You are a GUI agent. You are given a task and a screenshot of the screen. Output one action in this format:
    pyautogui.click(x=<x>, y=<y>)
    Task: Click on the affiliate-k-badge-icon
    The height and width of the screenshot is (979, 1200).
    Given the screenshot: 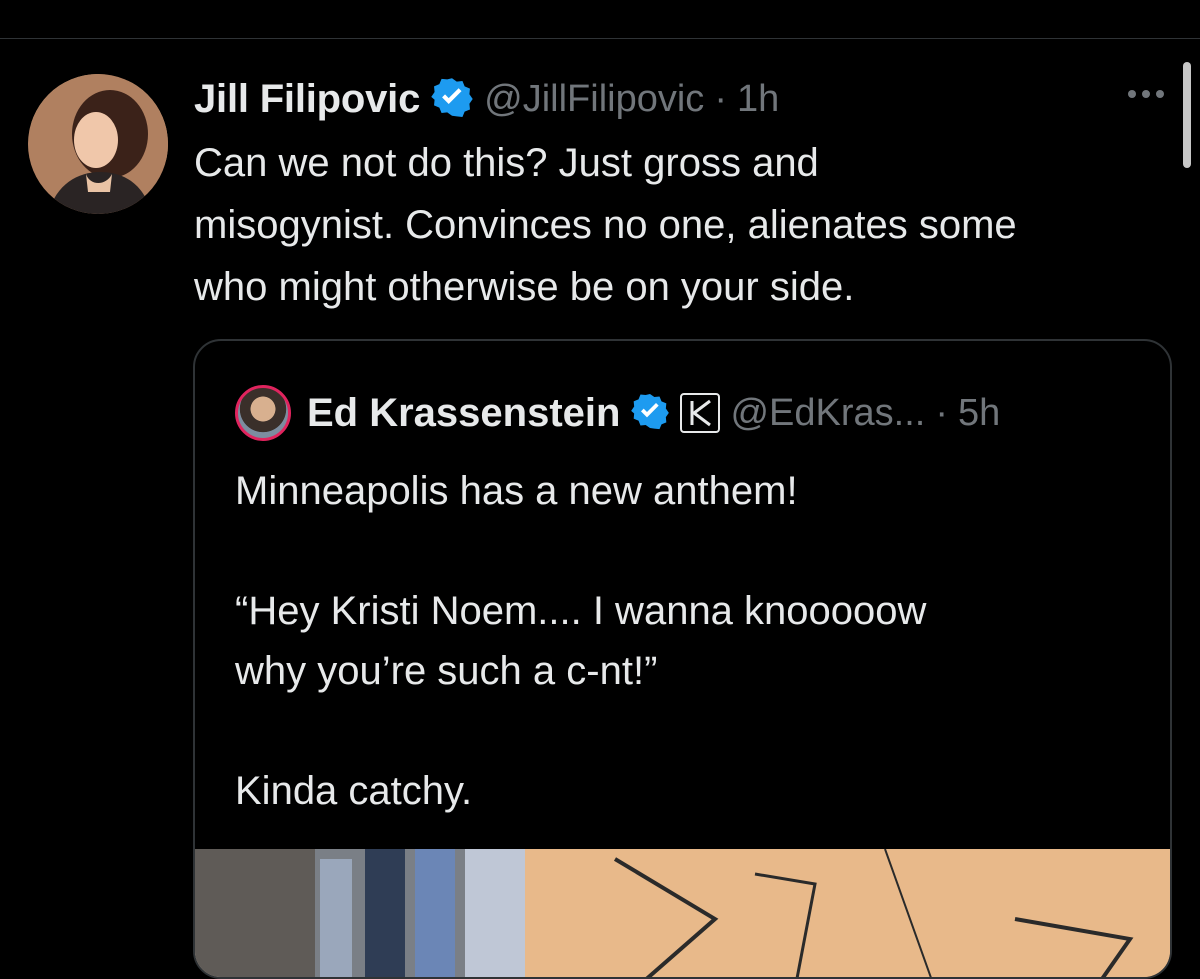 What is the action you would take?
    pyautogui.click(x=700, y=413)
    